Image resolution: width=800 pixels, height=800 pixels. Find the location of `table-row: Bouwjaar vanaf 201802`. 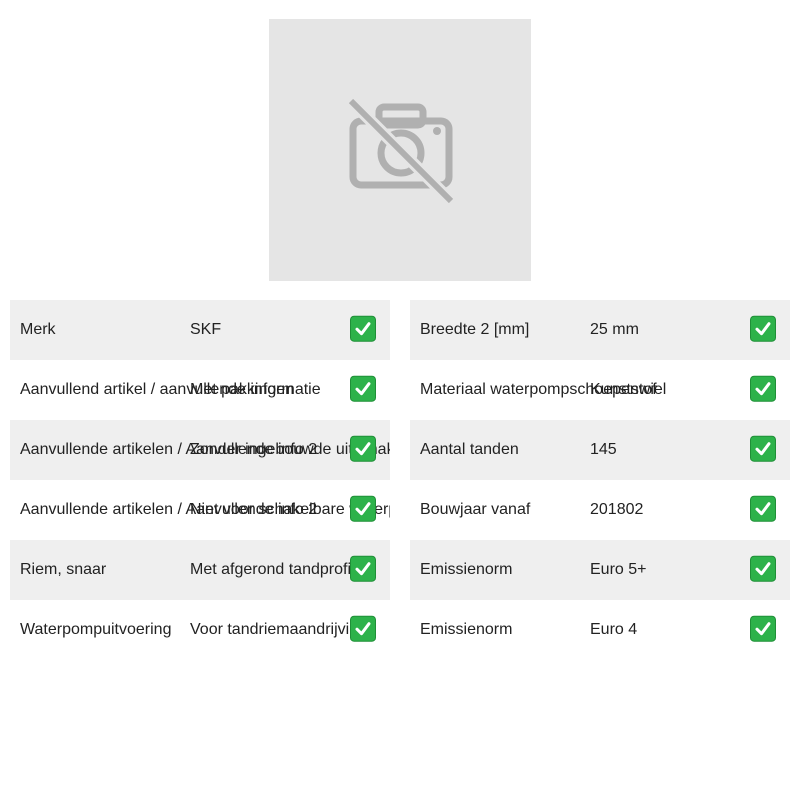

table-row: Bouwjaar vanaf 201802 is located at coordinates (600, 510).